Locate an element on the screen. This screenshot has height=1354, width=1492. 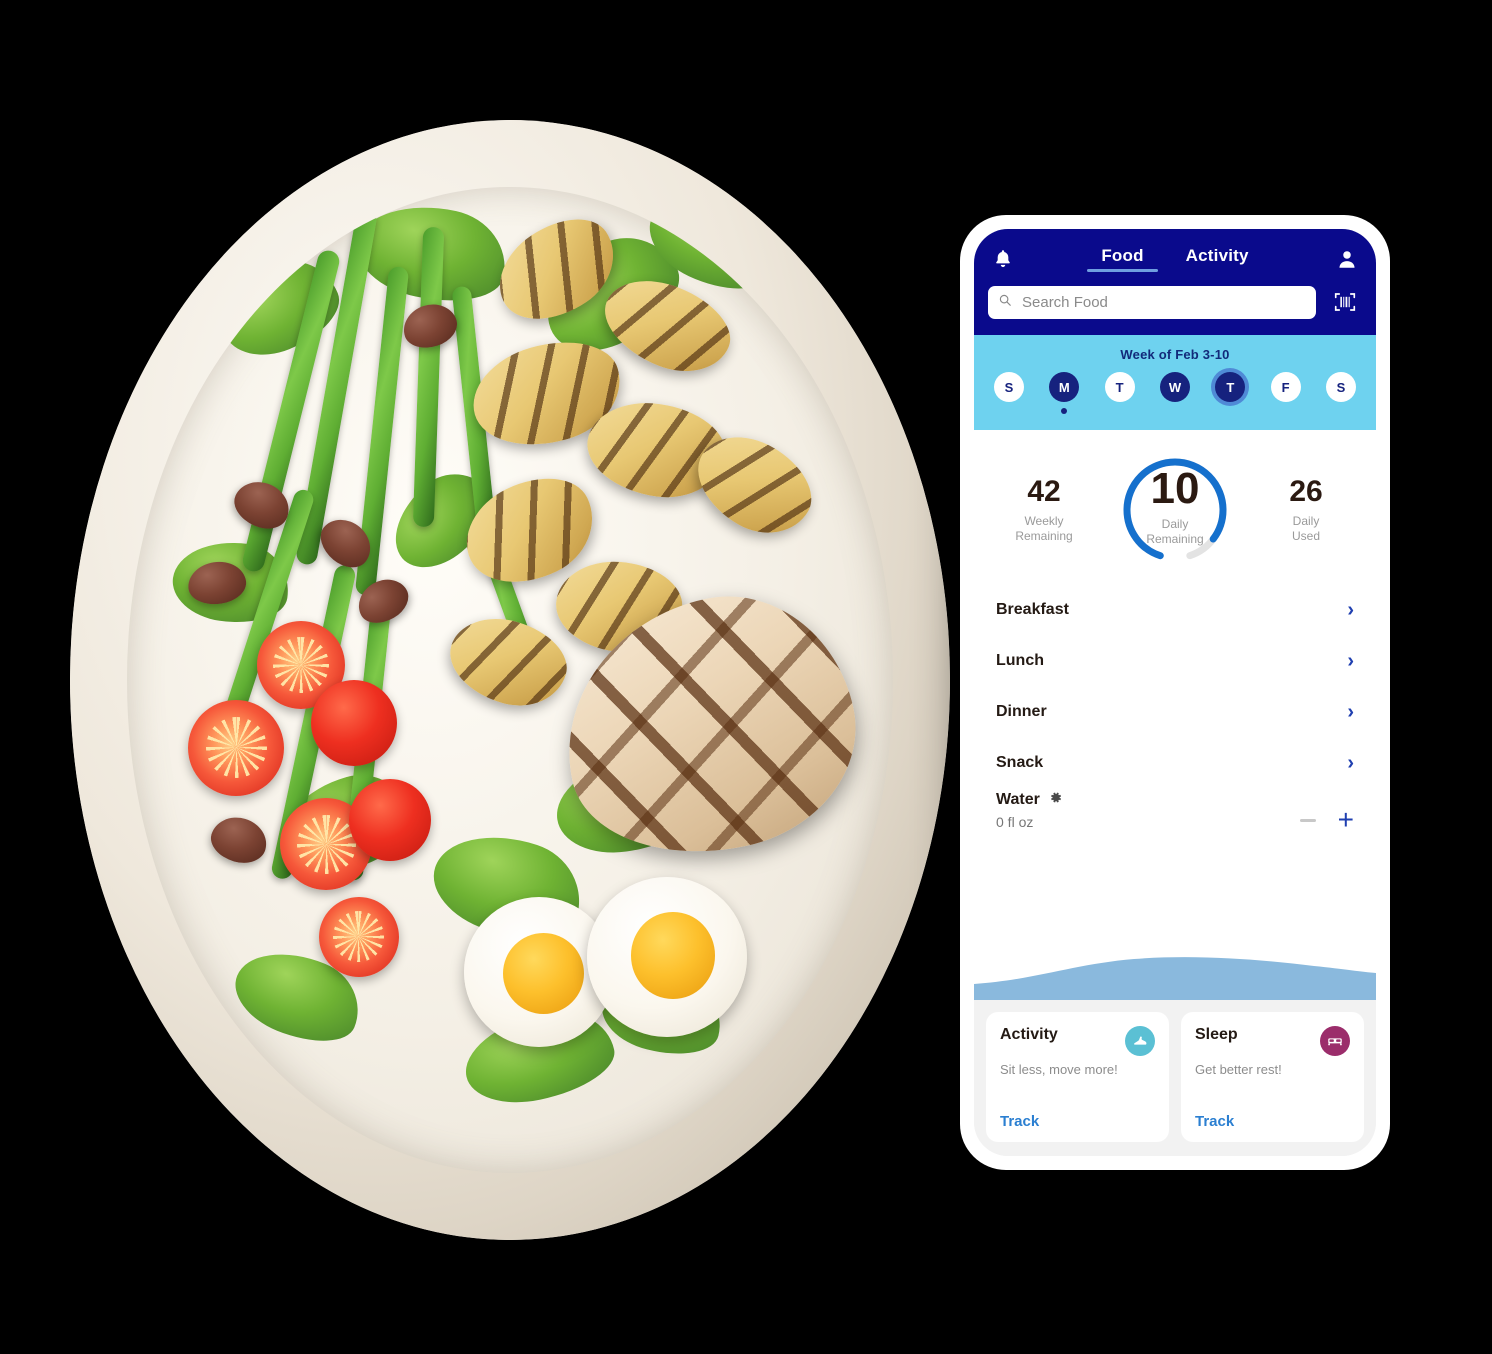
week-day-circle: F is located at coordinates (1285, 387).